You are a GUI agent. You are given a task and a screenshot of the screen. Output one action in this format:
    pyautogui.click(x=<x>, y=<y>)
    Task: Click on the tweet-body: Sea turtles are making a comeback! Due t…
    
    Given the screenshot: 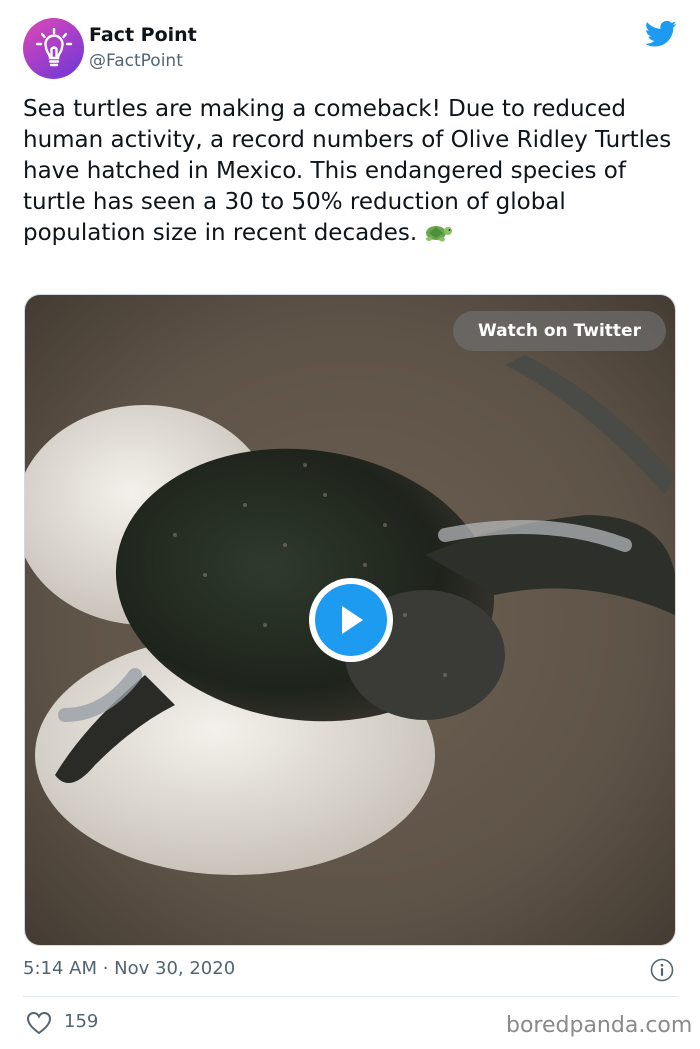 What is the action you would take?
    pyautogui.click(x=347, y=171)
    